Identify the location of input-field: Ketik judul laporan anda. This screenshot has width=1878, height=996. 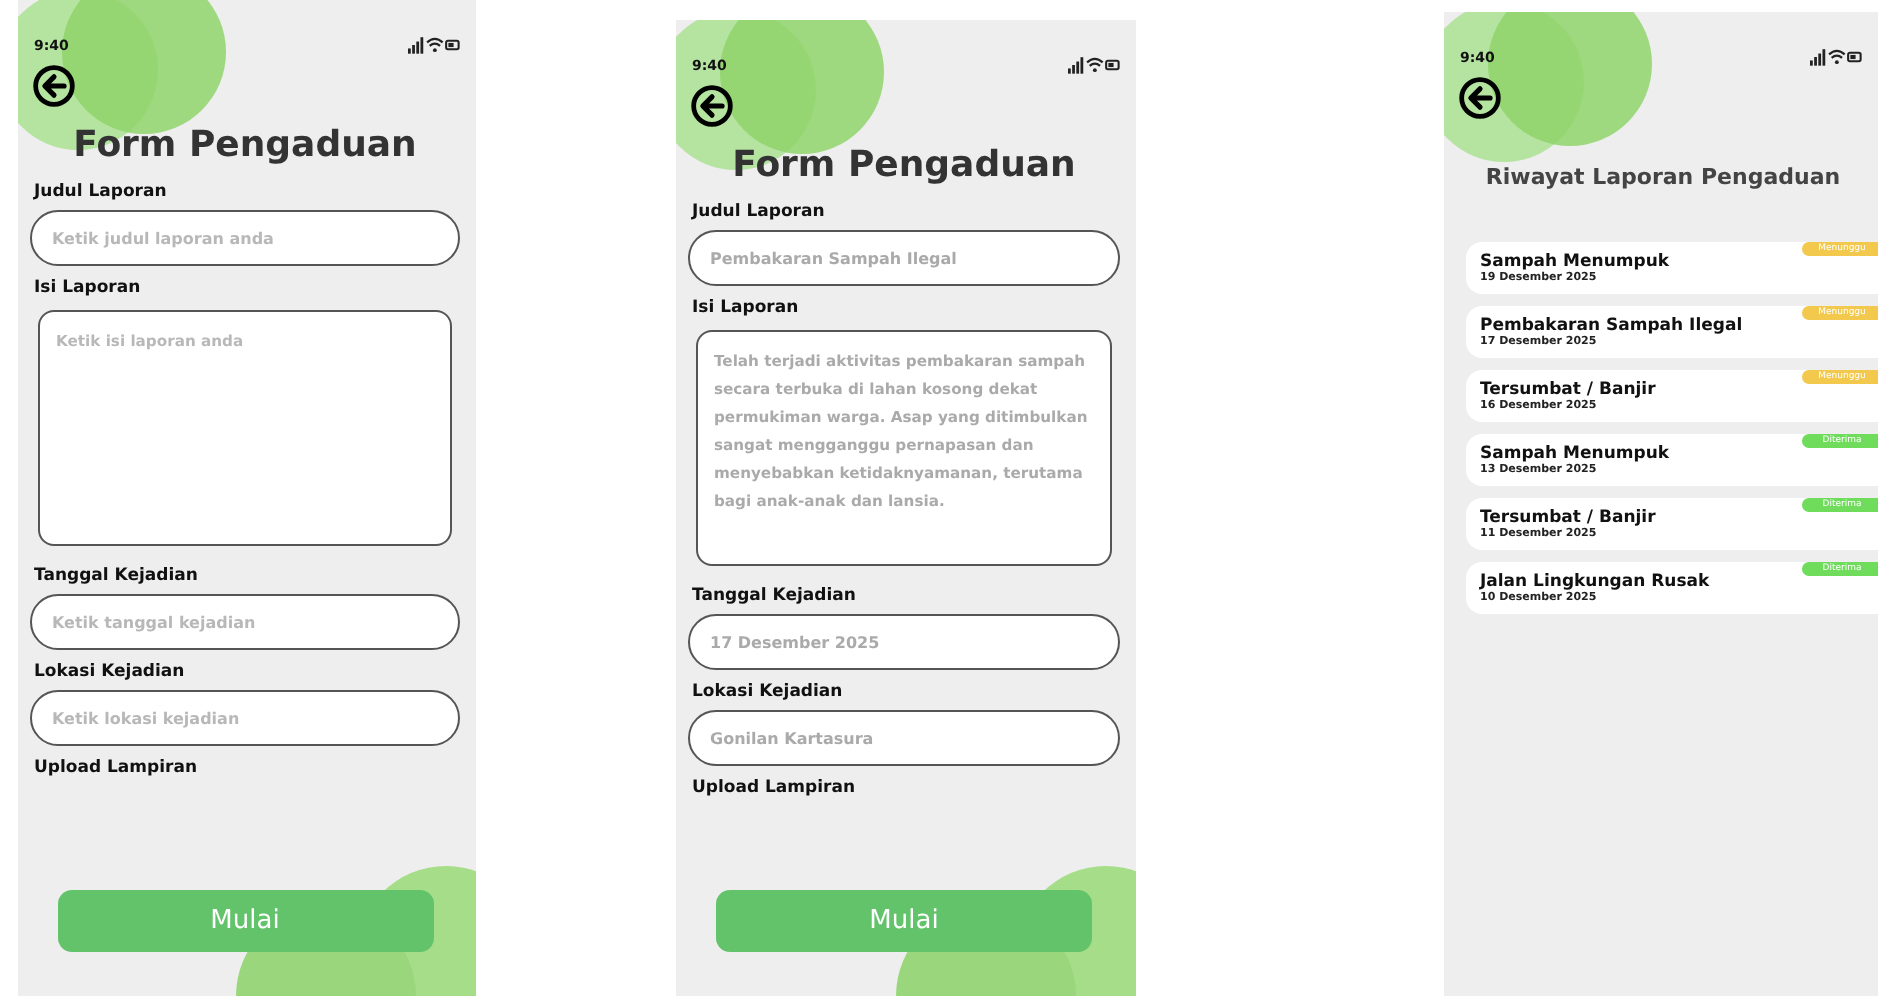
(245, 238).